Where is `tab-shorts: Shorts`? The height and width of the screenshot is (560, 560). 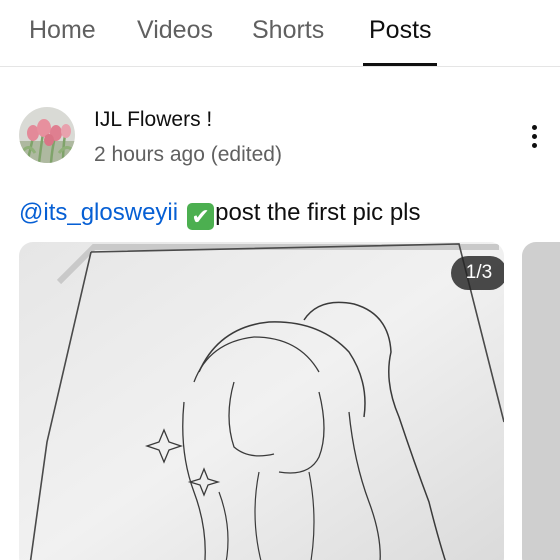 tab-shorts: Shorts is located at coordinates (288, 30).